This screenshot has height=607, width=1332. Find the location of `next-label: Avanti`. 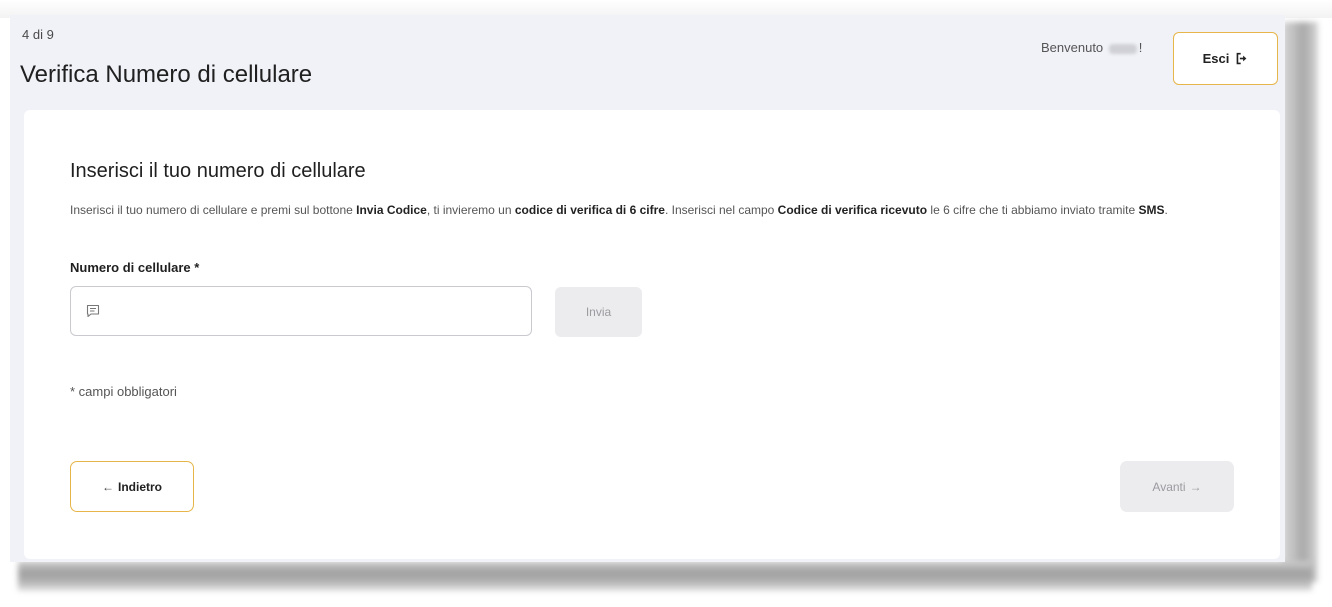

next-label: Avanti is located at coordinates (1169, 486).